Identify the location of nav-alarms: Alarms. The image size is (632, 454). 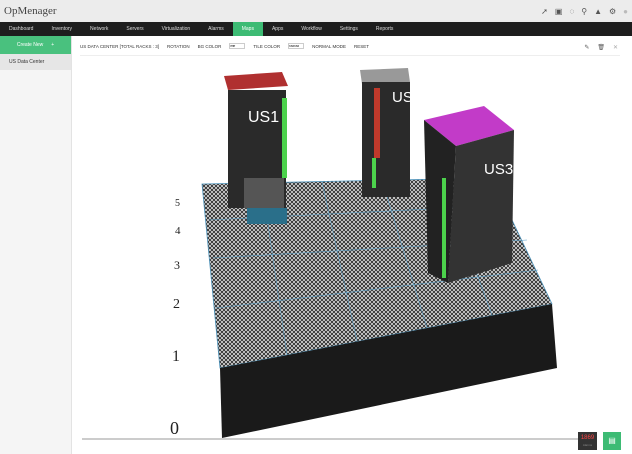
(216, 29).